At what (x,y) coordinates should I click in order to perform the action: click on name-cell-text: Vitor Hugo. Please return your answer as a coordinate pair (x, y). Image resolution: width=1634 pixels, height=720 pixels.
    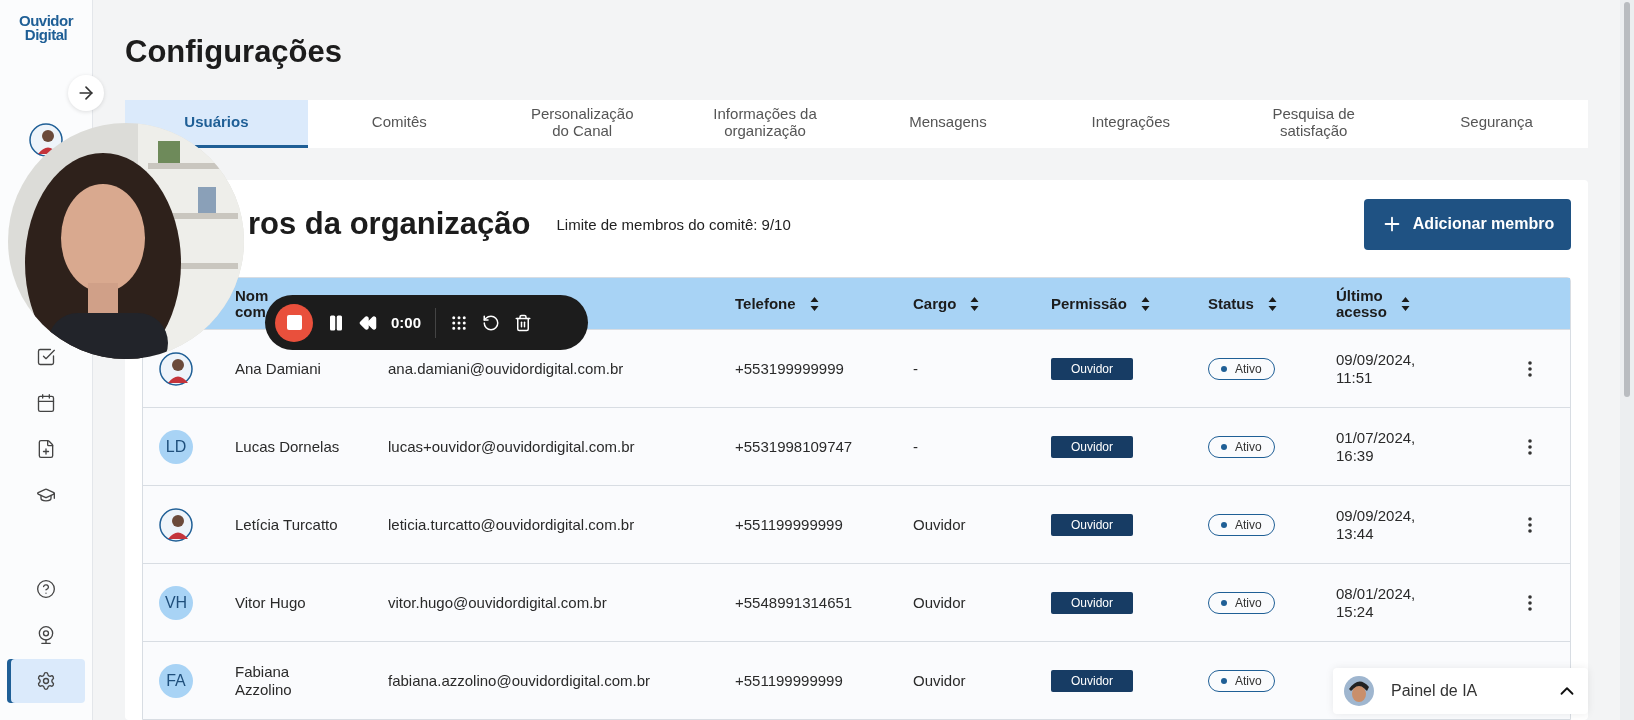
    Looking at the image, I should click on (271, 602).